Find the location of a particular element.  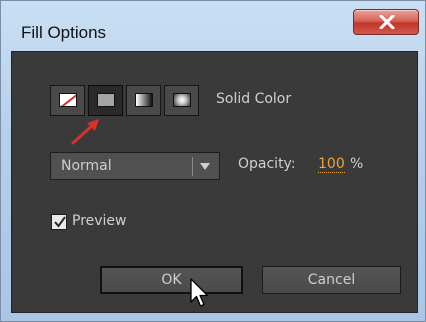

blend-mode-value: Normal is located at coordinates (86, 166).